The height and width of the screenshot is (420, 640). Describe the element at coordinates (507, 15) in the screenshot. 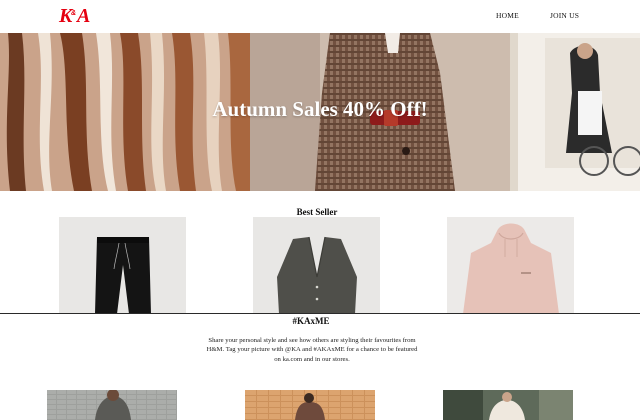

I see `nav-home-link: HOME` at that location.